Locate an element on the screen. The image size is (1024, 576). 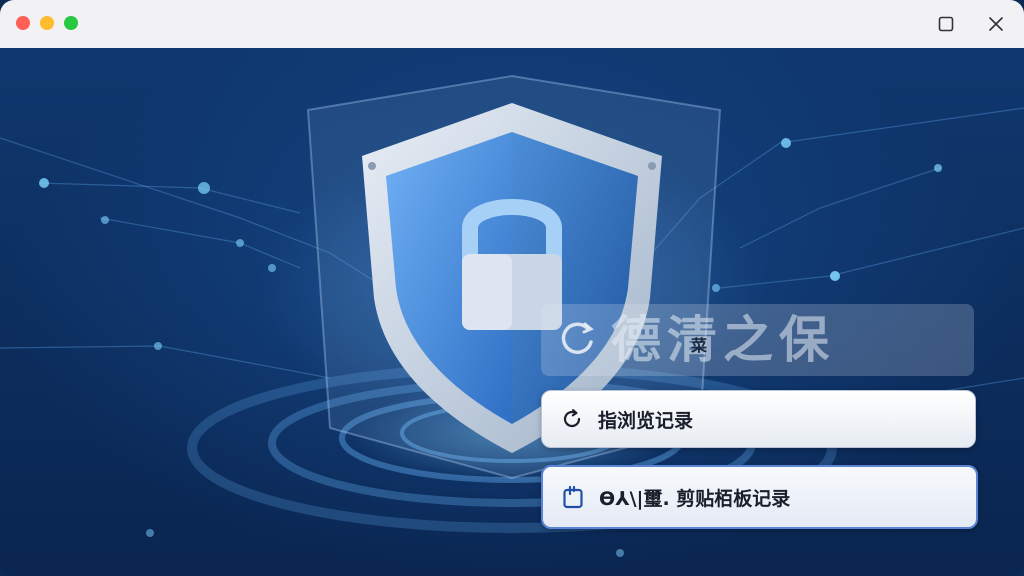
title-bar is located at coordinates (512, 24).